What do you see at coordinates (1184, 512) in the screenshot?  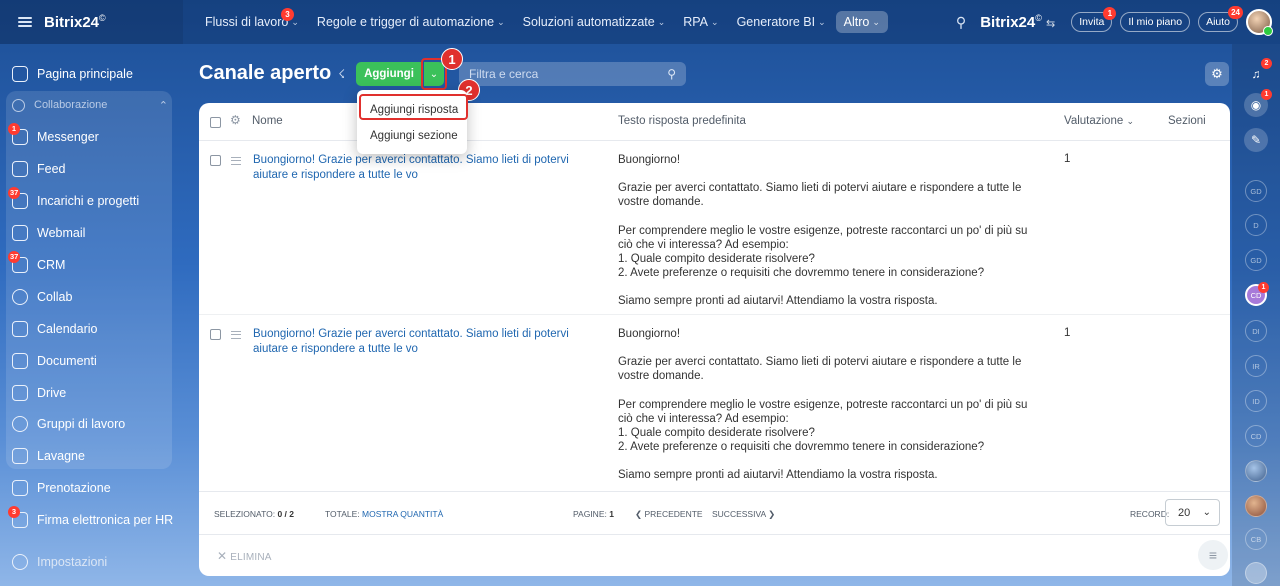 I see `records-value: 20` at bounding box center [1184, 512].